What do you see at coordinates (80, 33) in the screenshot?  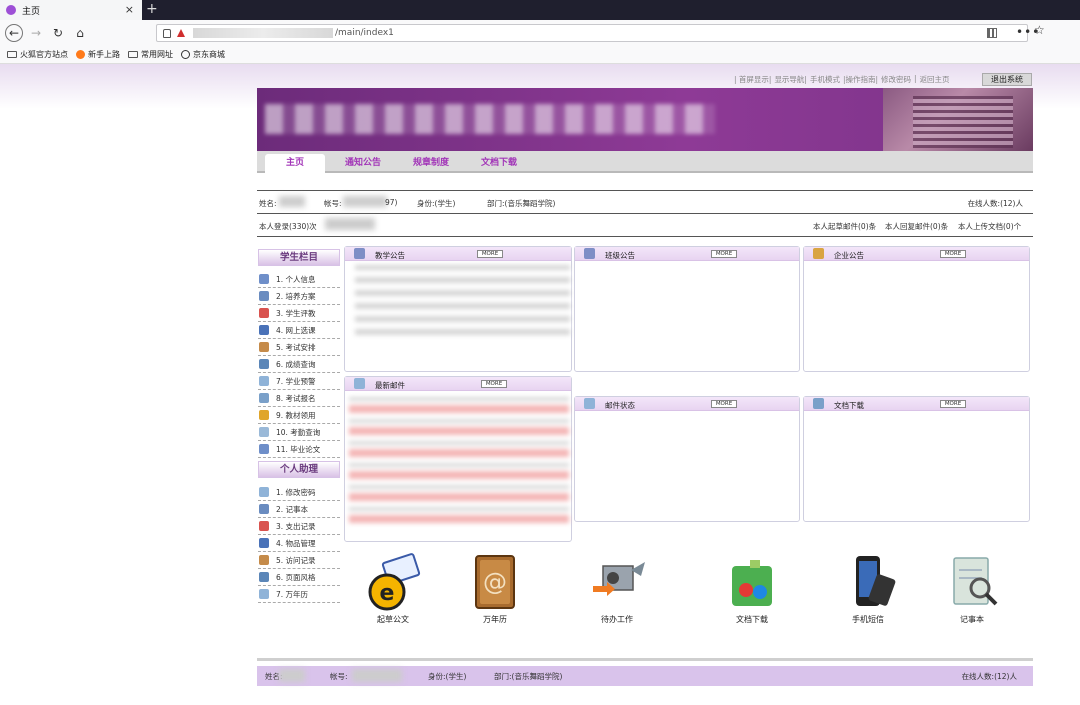 I see `home-icon: ⌂` at bounding box center [80, 33].